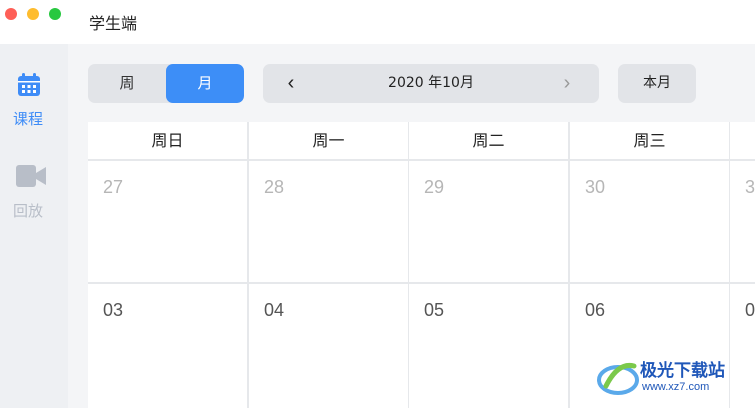  I want to click on day-cell: 30, so click(649, 221).